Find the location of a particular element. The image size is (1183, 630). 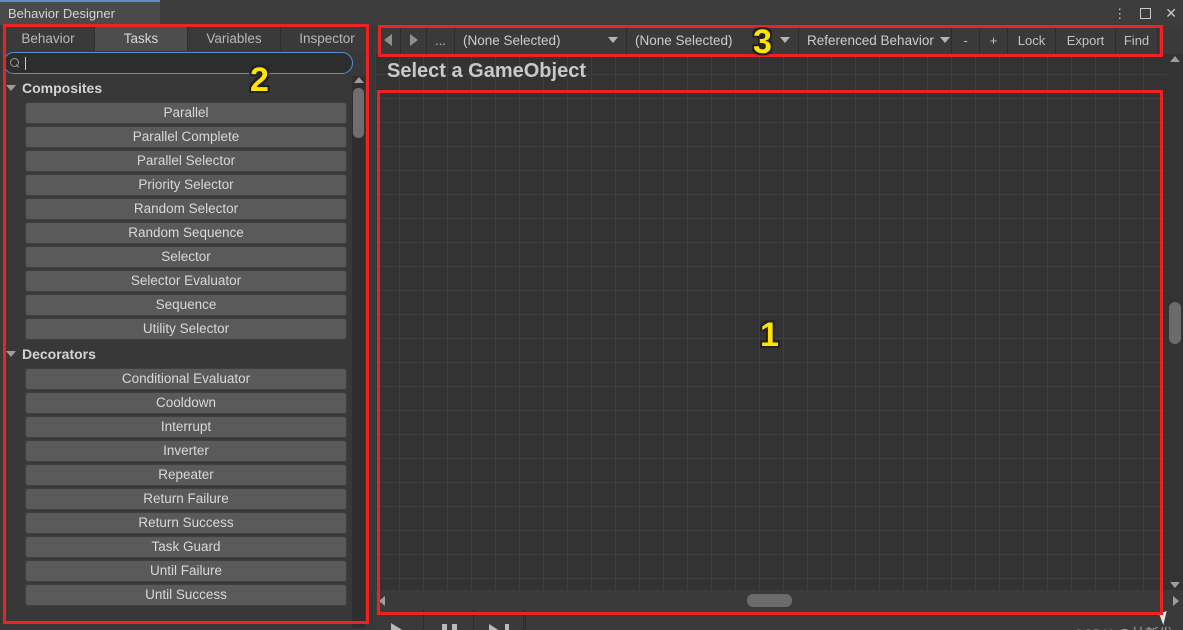

window-tab-behavior-designer: Behavior Designer is located at coordinates (80, 12).